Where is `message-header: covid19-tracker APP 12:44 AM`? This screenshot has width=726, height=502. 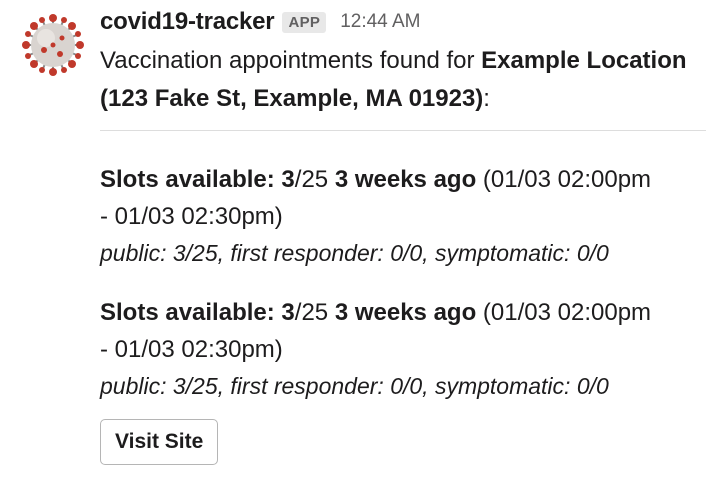 message-header: covid19-tracker APP 12:44 AM is located at coordinates (405, 22).